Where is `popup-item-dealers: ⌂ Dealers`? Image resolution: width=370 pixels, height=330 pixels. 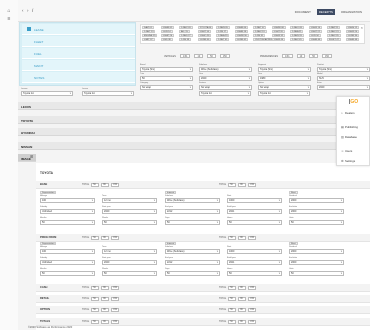 popup-item-dealers: ⌂ Dealers is located at coordinates (348, 113).